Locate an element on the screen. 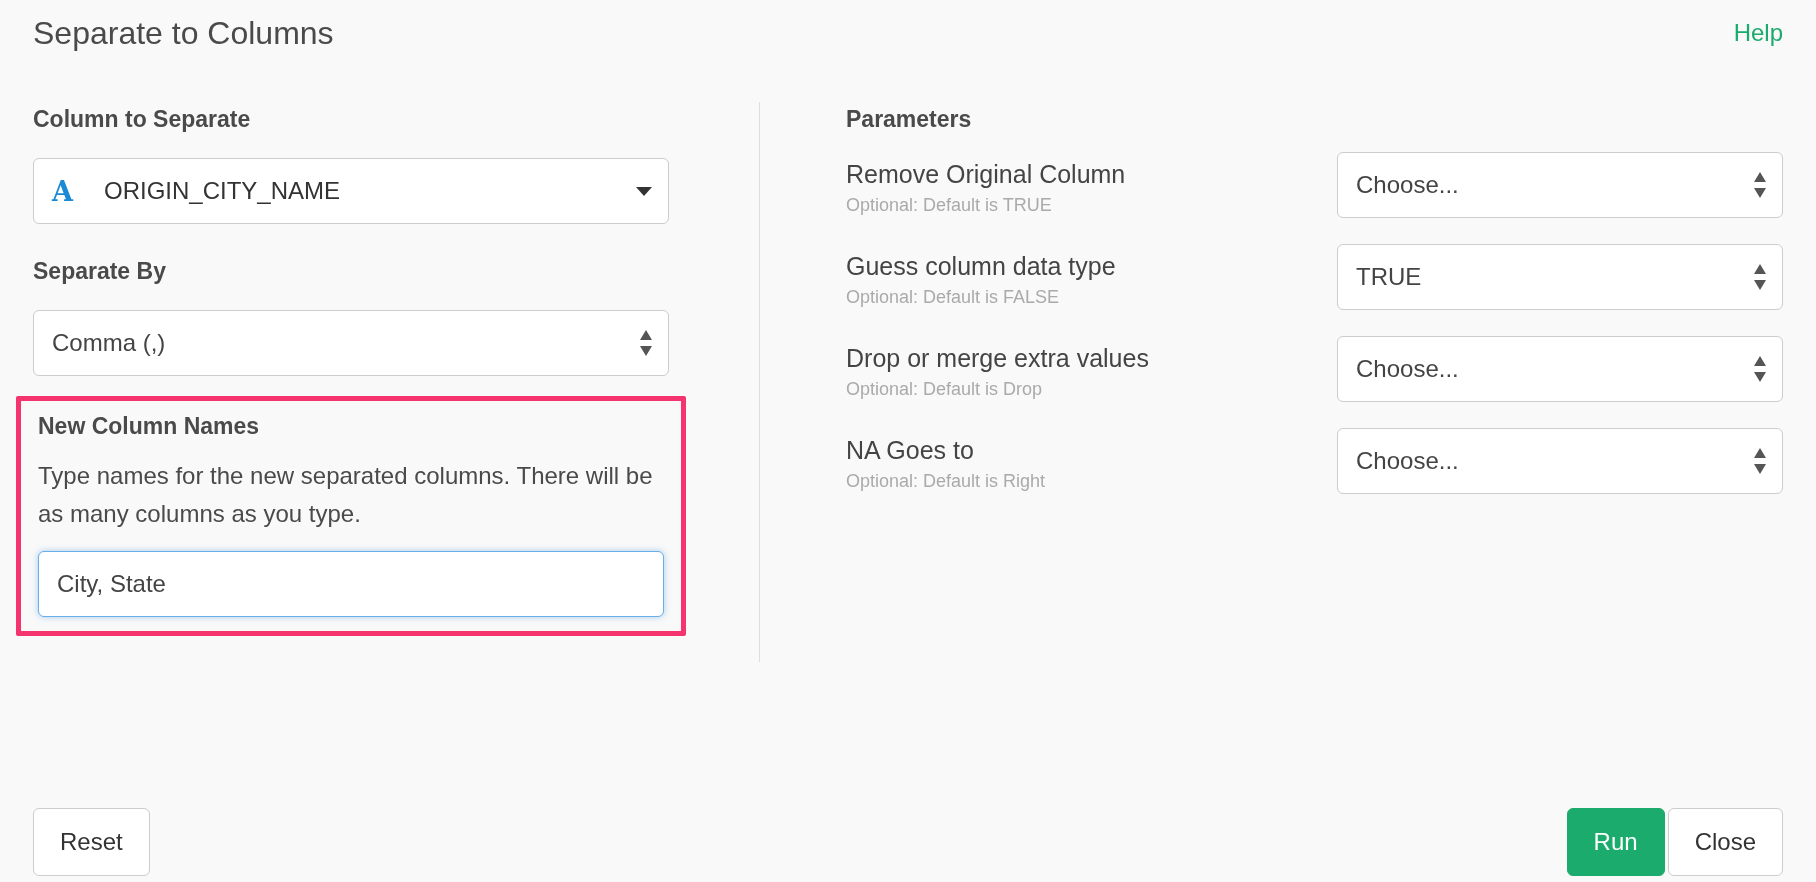 The height and width of the screenshot is (882, 1816). column-dropdown: A ORIGIN_CITY_NAME is located at coordinates (351, 191).